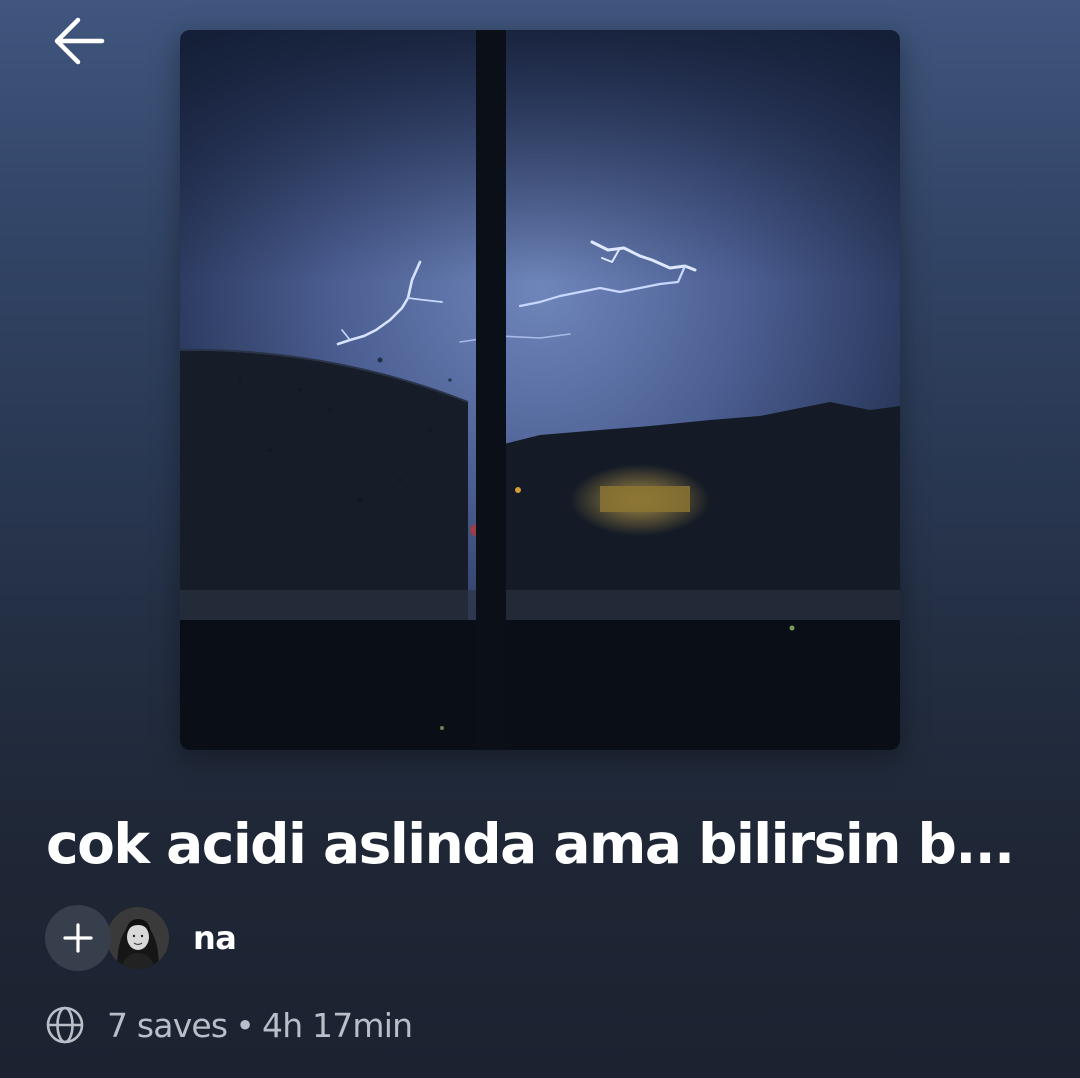 The height and width of the screenshot is (1078, 1080). Describe the element at coordinates (229, 1025) in the screenshot. I see `playlist-meta: 7 saves • 4h 17min` at that location.